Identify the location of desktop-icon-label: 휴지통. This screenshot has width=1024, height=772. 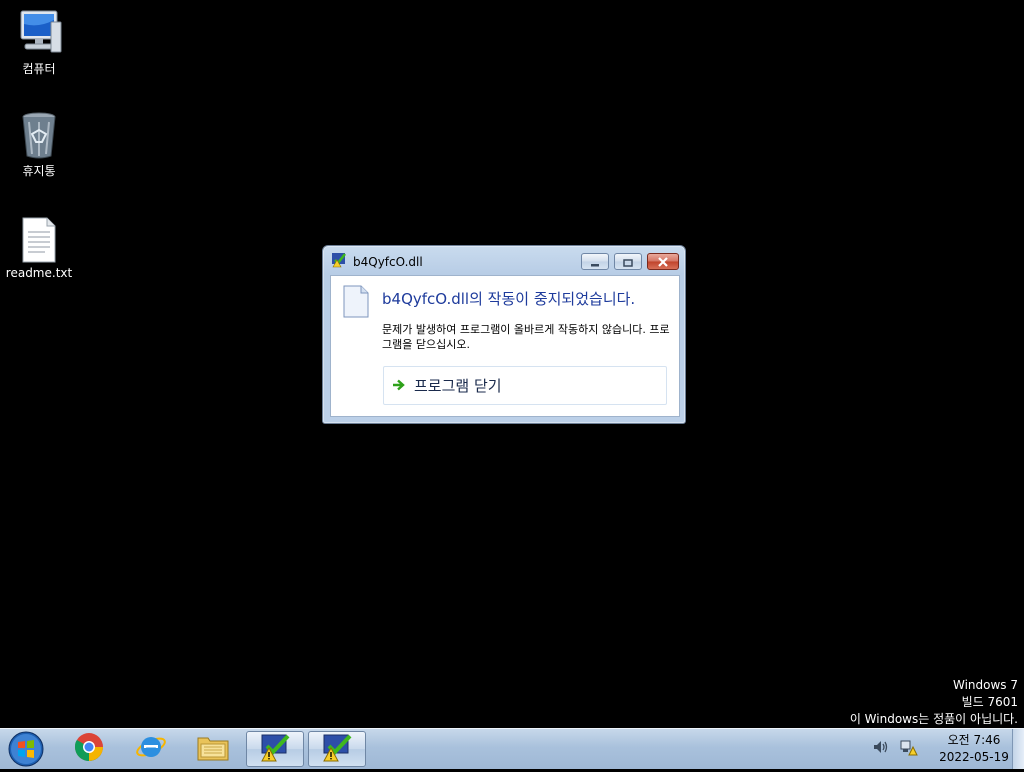
(39, 171).